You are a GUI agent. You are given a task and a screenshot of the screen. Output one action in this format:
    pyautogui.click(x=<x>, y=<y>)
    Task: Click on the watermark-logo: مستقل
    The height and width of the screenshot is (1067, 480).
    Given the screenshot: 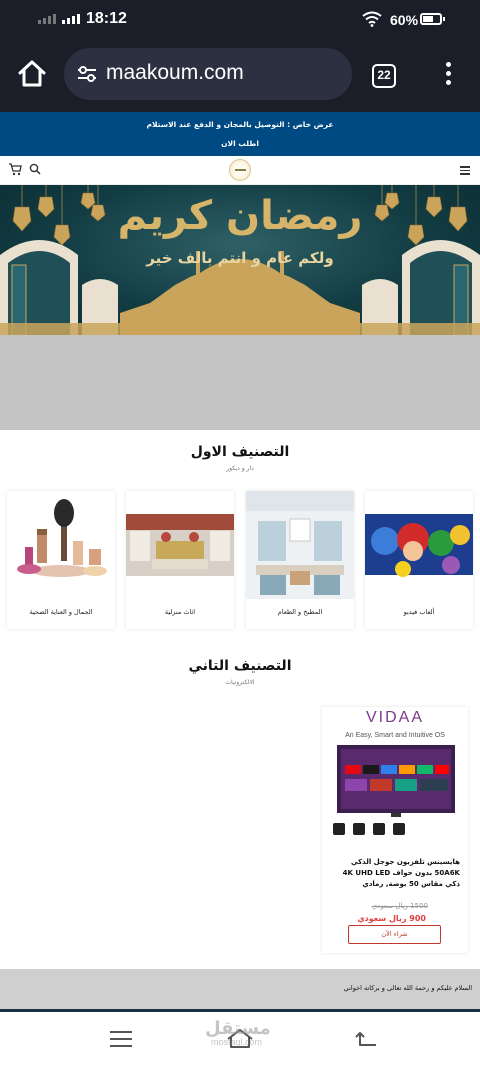 What is the action you would take?
    pyautogui.click(x=238, y=1028)
    